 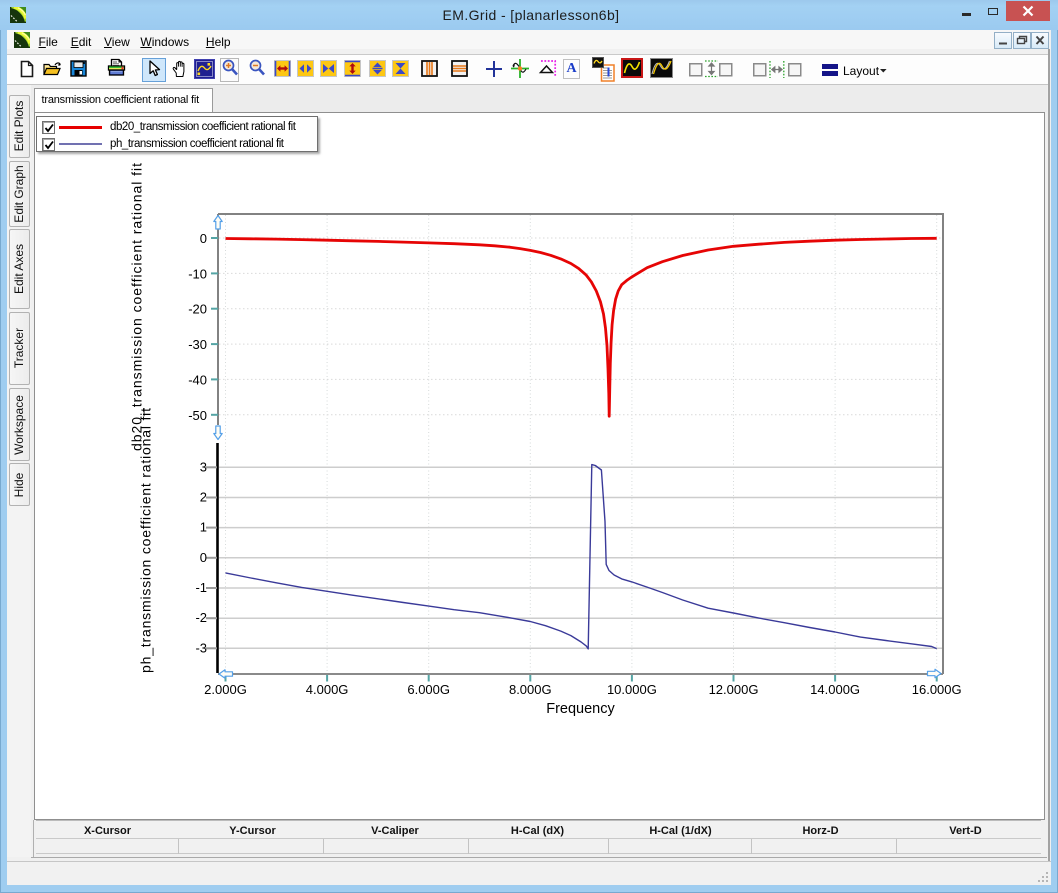 What do you see at coordinates (203, 497) in the screenshot?
I see `svg-text: 2` at bounding box center [203, 497].